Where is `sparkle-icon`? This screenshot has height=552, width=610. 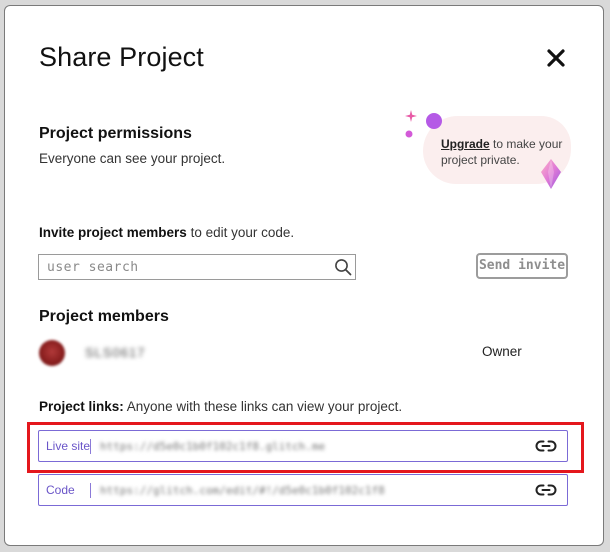 sparkle-icon is located at coordinates (411, 116).